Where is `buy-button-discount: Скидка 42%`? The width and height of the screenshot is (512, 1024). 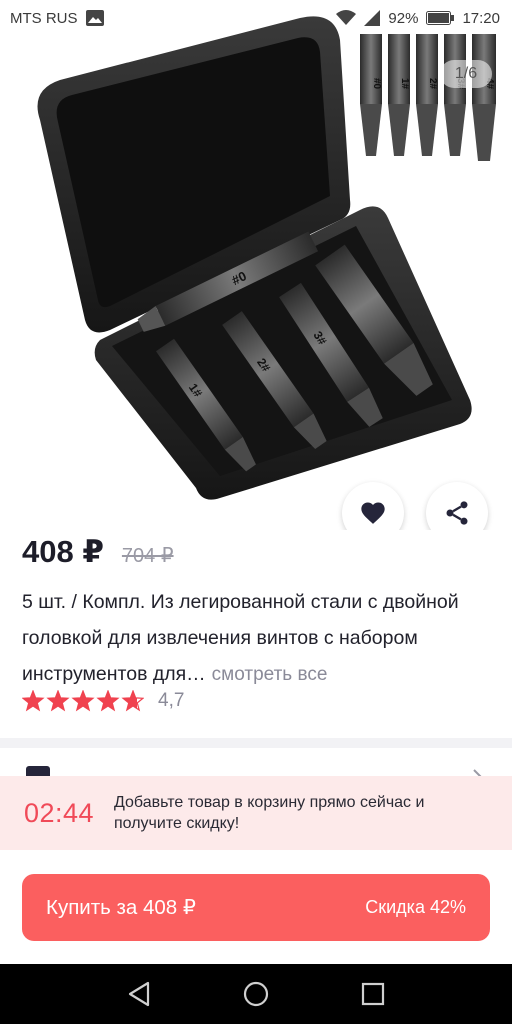 buy-button-discount: Скидка 42% is located at coordinates (415, 907).